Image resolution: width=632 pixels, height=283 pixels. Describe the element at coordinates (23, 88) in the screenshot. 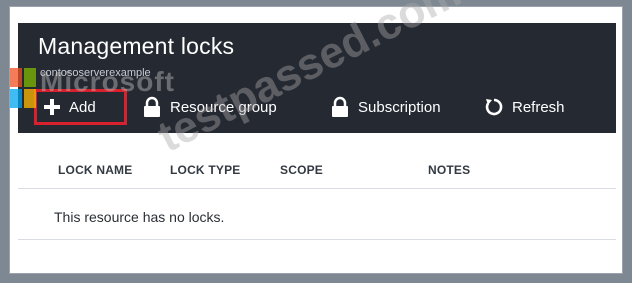

I see `microsoft-logo-watermark` at that location.